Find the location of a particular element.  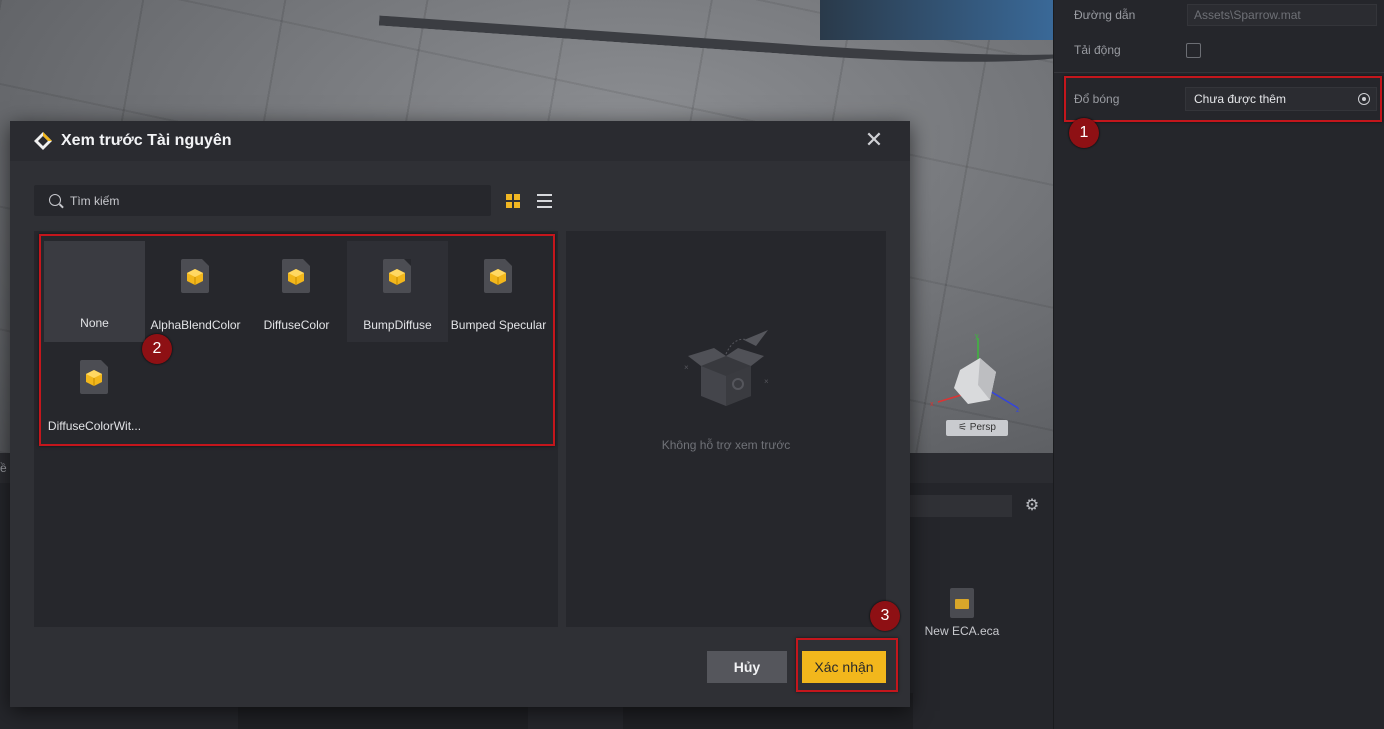

svg-text: x is located at coordinates (932, 404).